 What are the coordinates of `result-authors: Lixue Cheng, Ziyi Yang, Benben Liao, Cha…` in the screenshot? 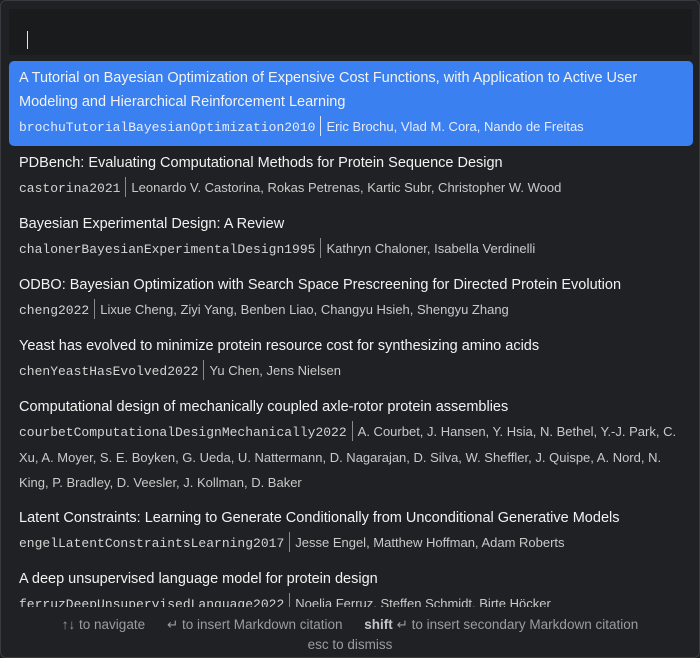 It's located at (304, 309).